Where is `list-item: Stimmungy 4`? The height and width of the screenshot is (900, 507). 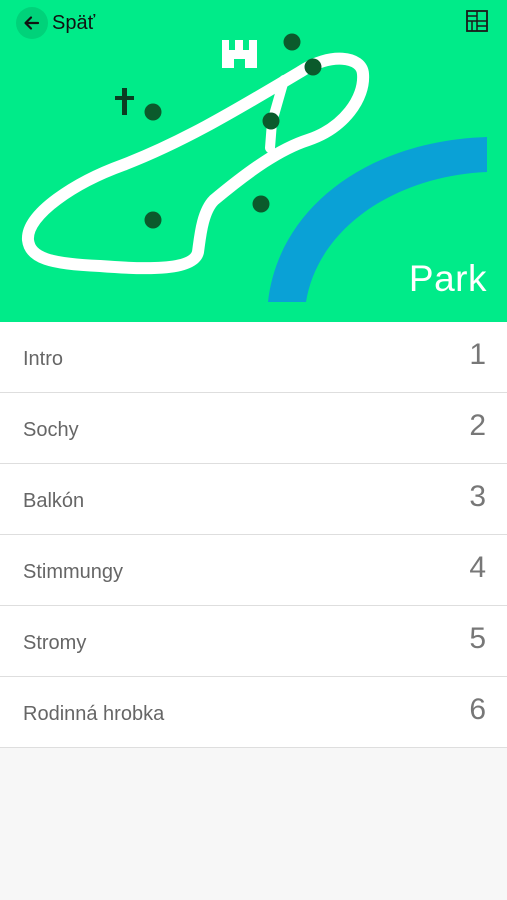 list-item: Stimmungy 4 is located at coordinates (253, 570).